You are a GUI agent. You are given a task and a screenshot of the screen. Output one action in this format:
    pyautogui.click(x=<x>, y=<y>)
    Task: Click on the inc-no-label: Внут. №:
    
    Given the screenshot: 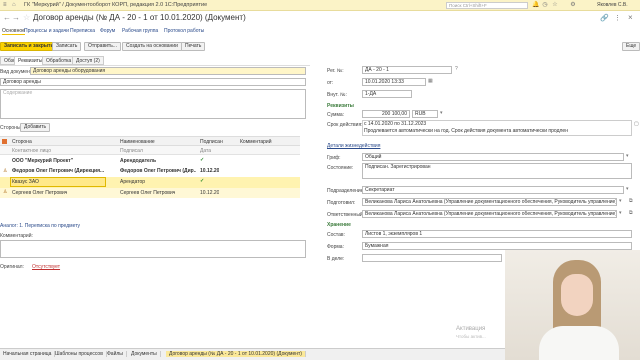 What is the action you would take?
    pyautogui.click(x=337, y=95)
    